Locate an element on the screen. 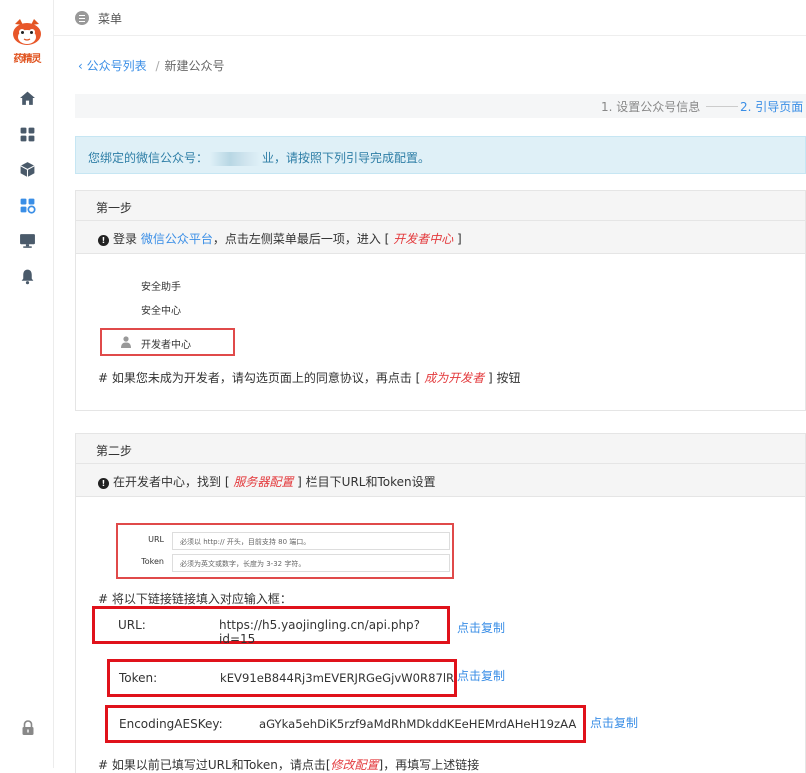  step-one-instruction: ! 登录 微信公众平台，点击左侧菜单最后一项，进入 [ 开发者中心 ] is located at coordinates (440, 237).